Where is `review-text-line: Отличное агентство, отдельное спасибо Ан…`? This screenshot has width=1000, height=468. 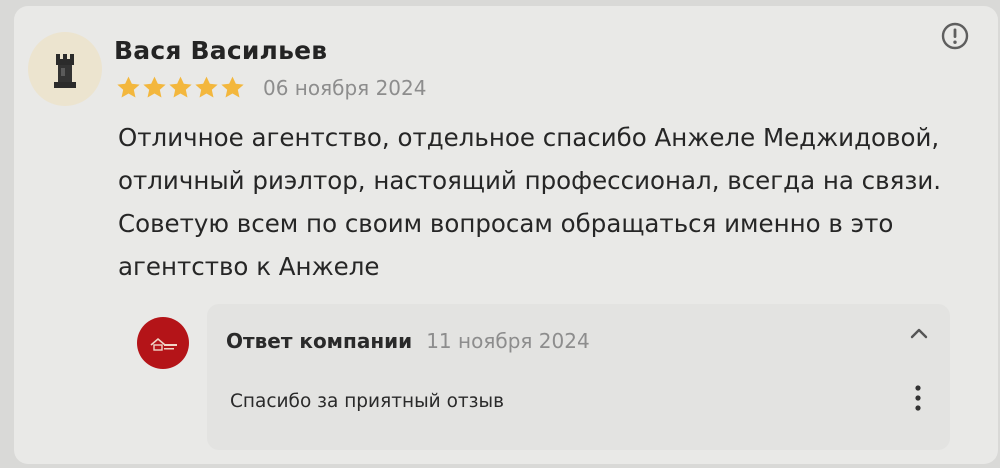
review-text-line: Отличное агентство, отдельное спасибо Ан… is located at coordinates (529, 137).